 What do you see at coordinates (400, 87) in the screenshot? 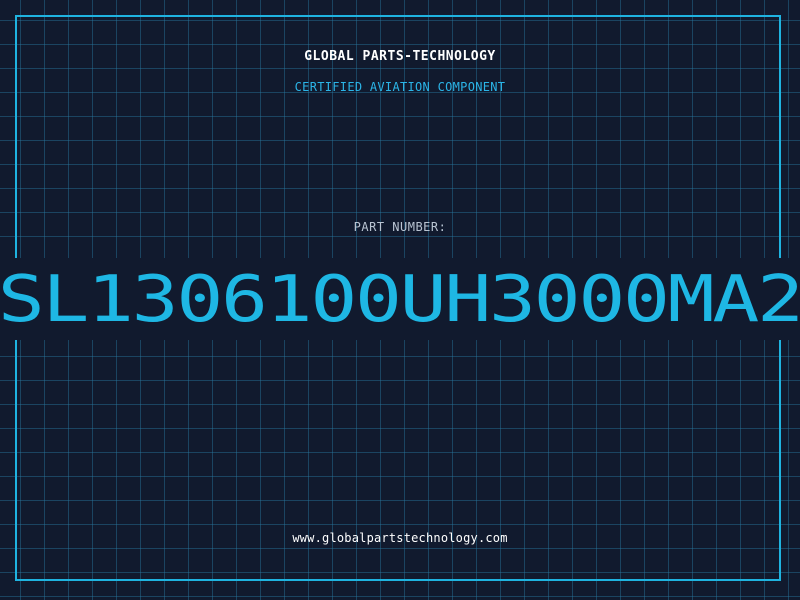
I see `certification-tagline: CERTIFIED AVIATION COMPONENT` at bounding box center [400, 87].